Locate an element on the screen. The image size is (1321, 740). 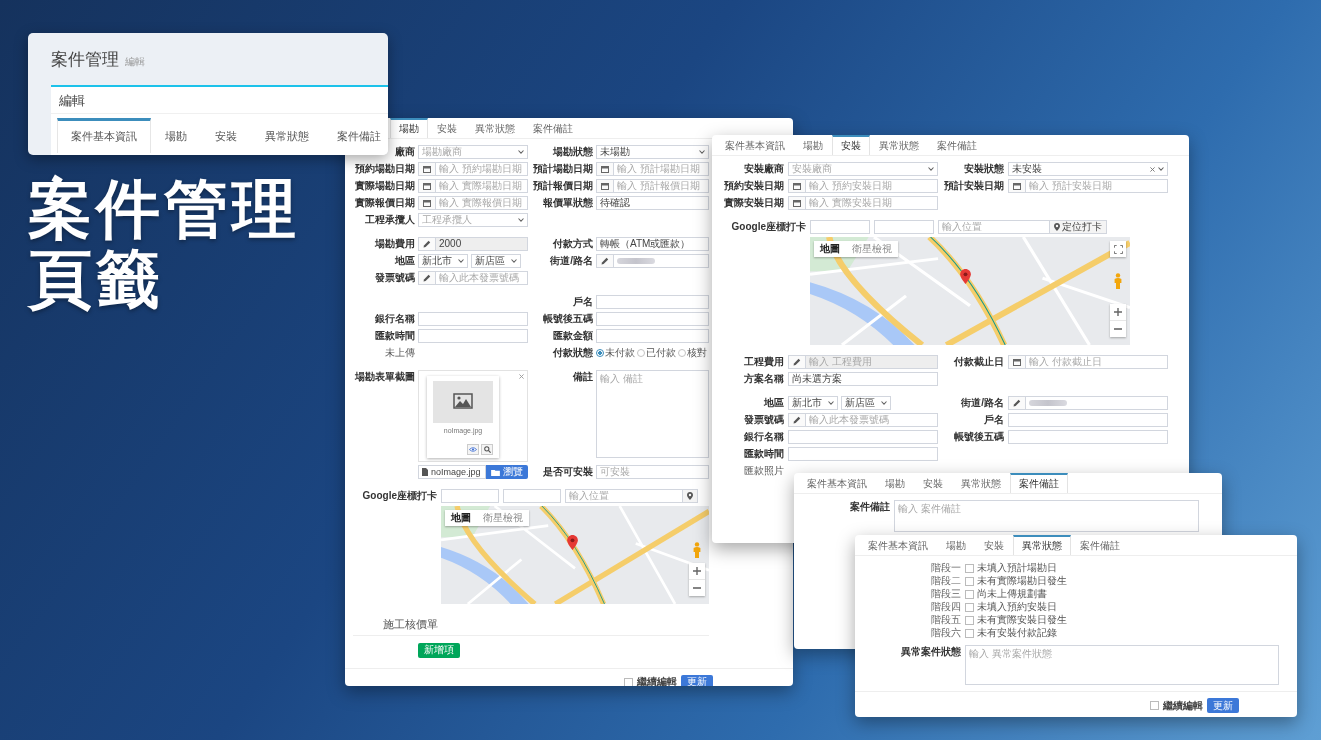
pin-icon is located at coordinates (690, 496).